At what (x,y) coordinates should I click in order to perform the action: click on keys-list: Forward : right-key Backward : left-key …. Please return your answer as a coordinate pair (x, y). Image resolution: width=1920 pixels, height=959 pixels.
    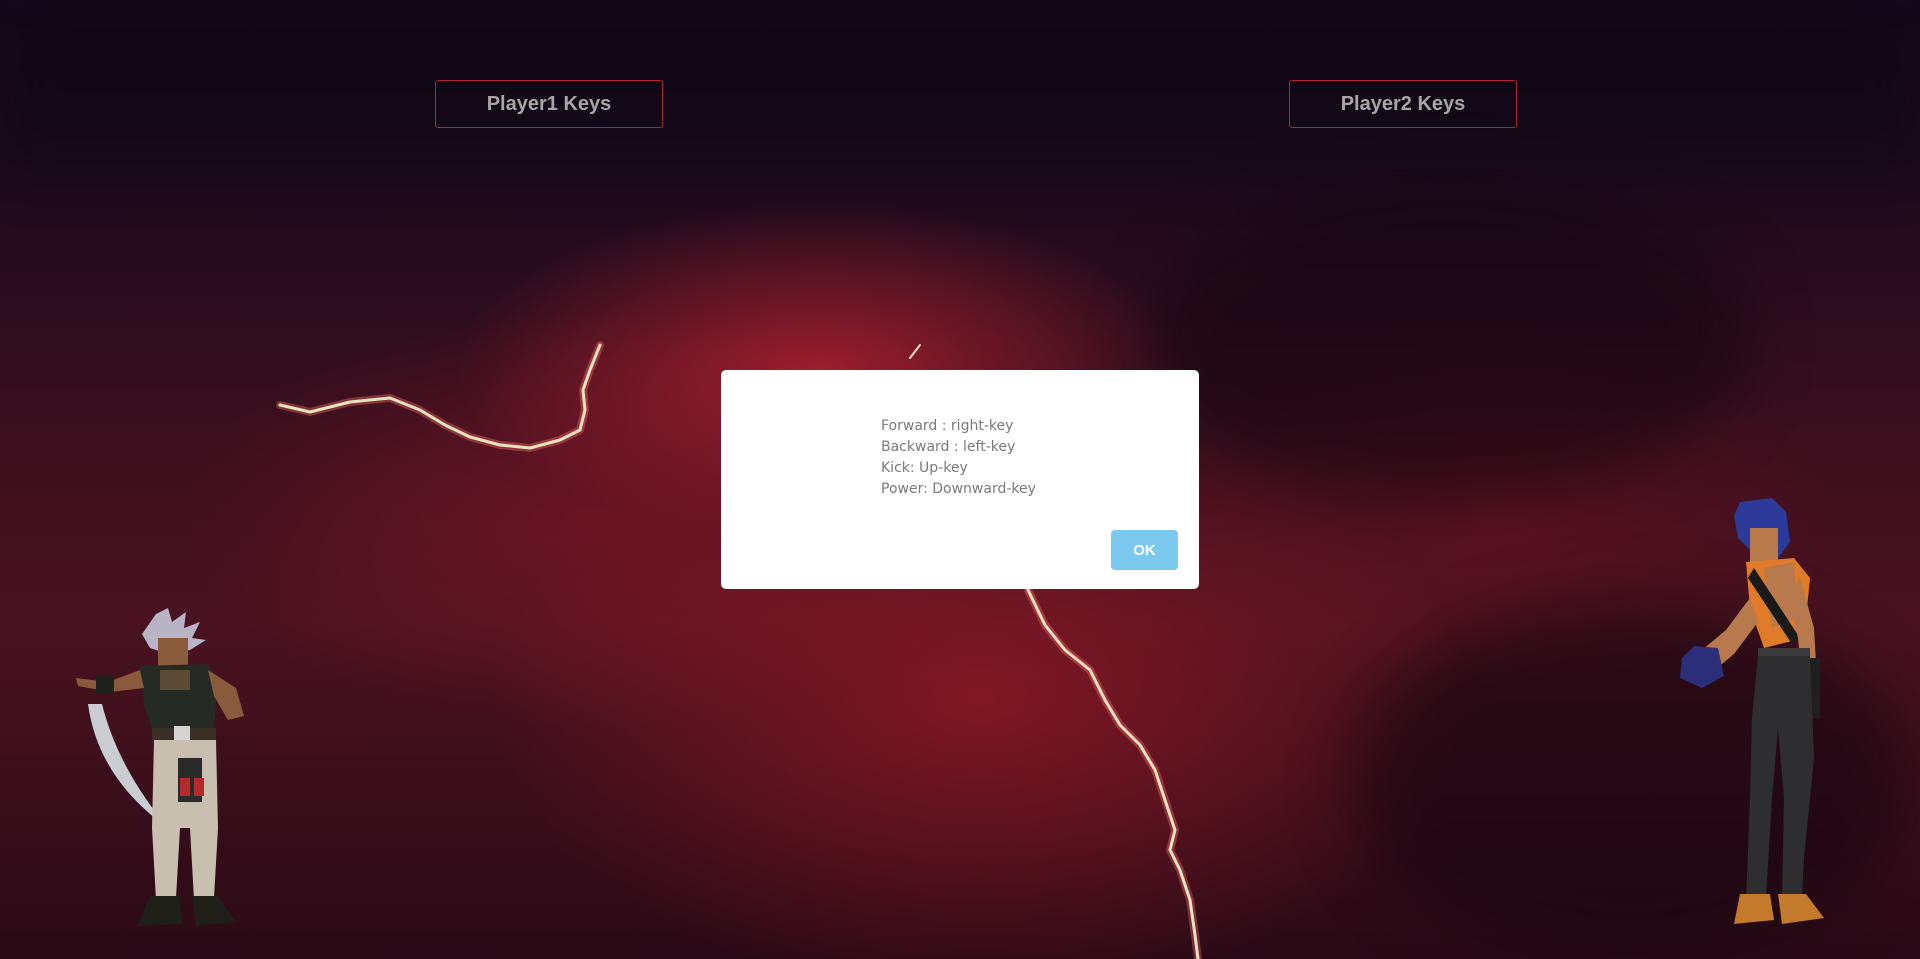
    Looking at the image, I should click on (958, 458).